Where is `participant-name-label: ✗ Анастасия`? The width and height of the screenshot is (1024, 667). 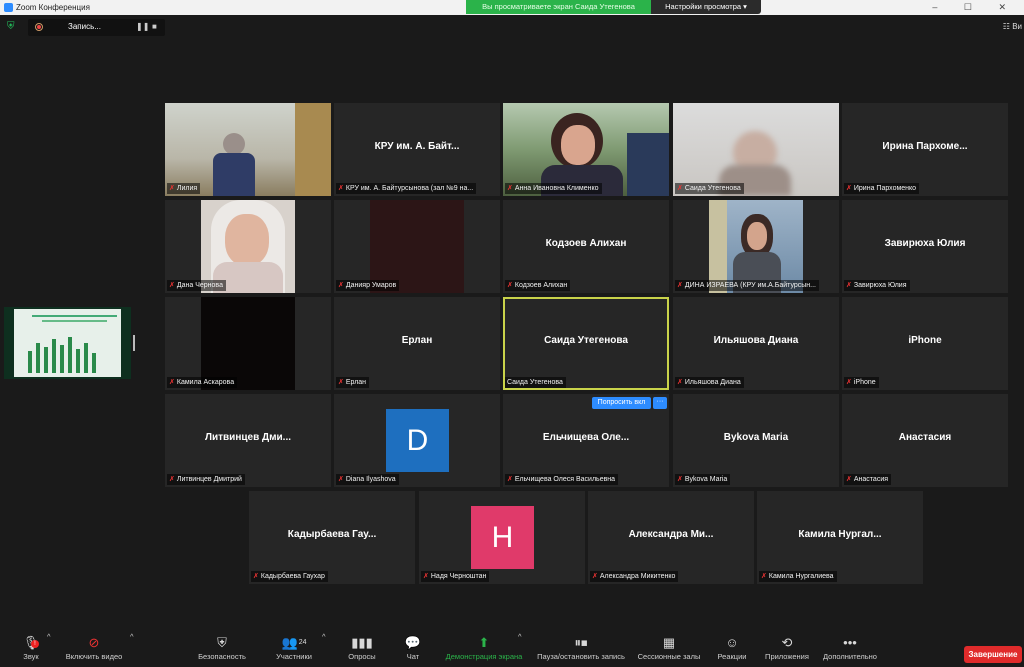
participant-name-label: ✗ Анастасия is located at coordinates (868, 479).